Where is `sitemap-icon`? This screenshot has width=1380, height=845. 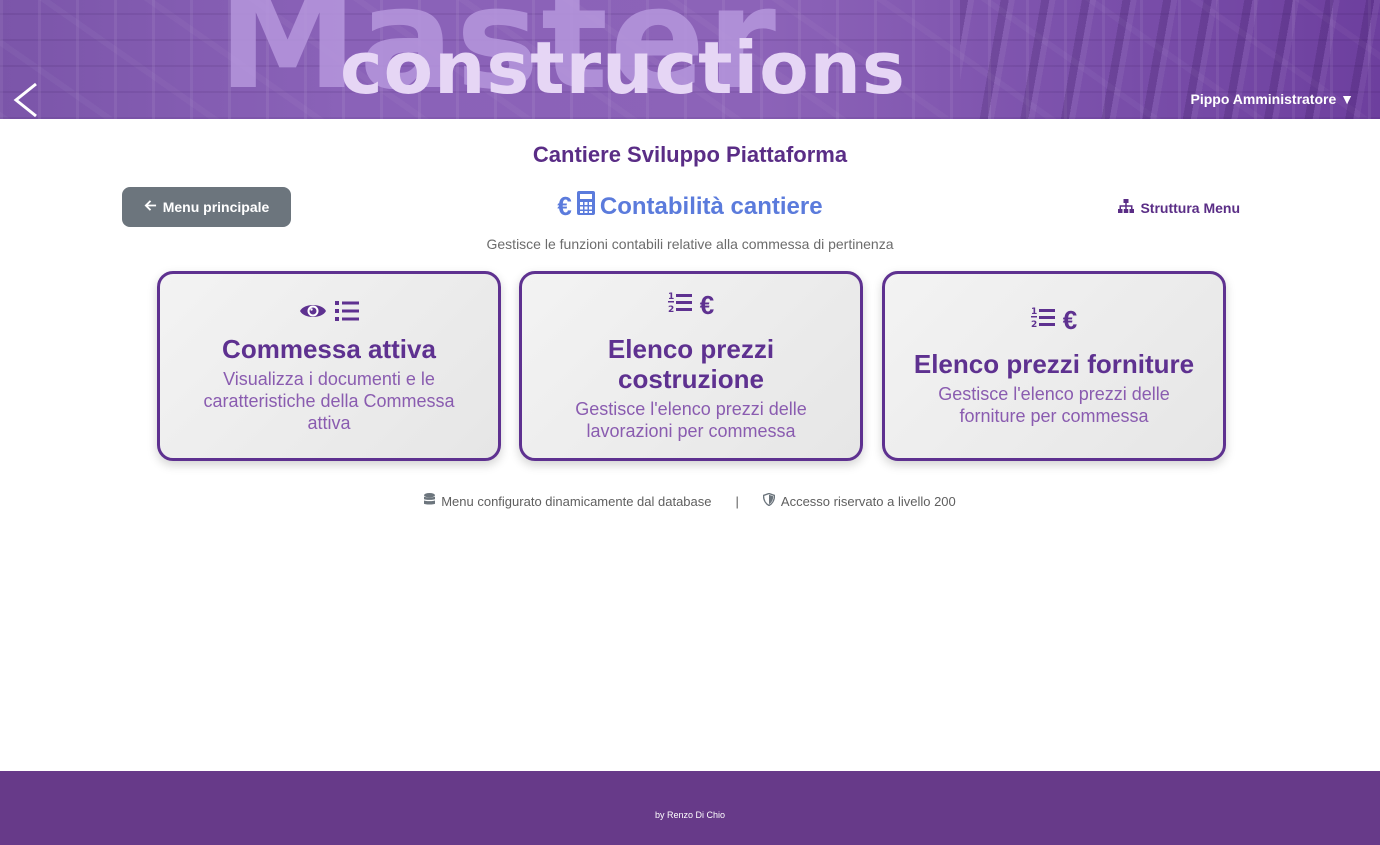
sitemap-icon is located at coordinates (1126, 207).